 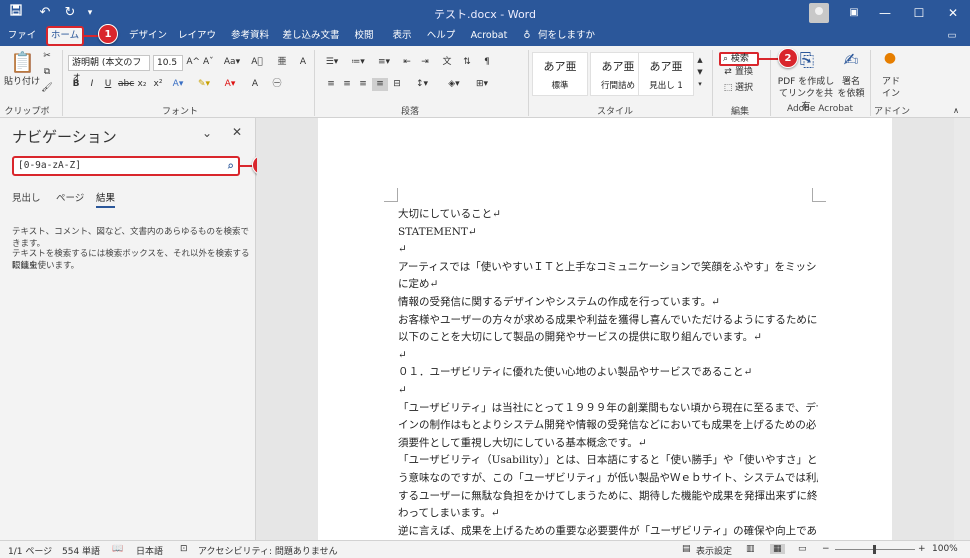 I want to click on paste-icon: 📋, so click(x=22, y=62).